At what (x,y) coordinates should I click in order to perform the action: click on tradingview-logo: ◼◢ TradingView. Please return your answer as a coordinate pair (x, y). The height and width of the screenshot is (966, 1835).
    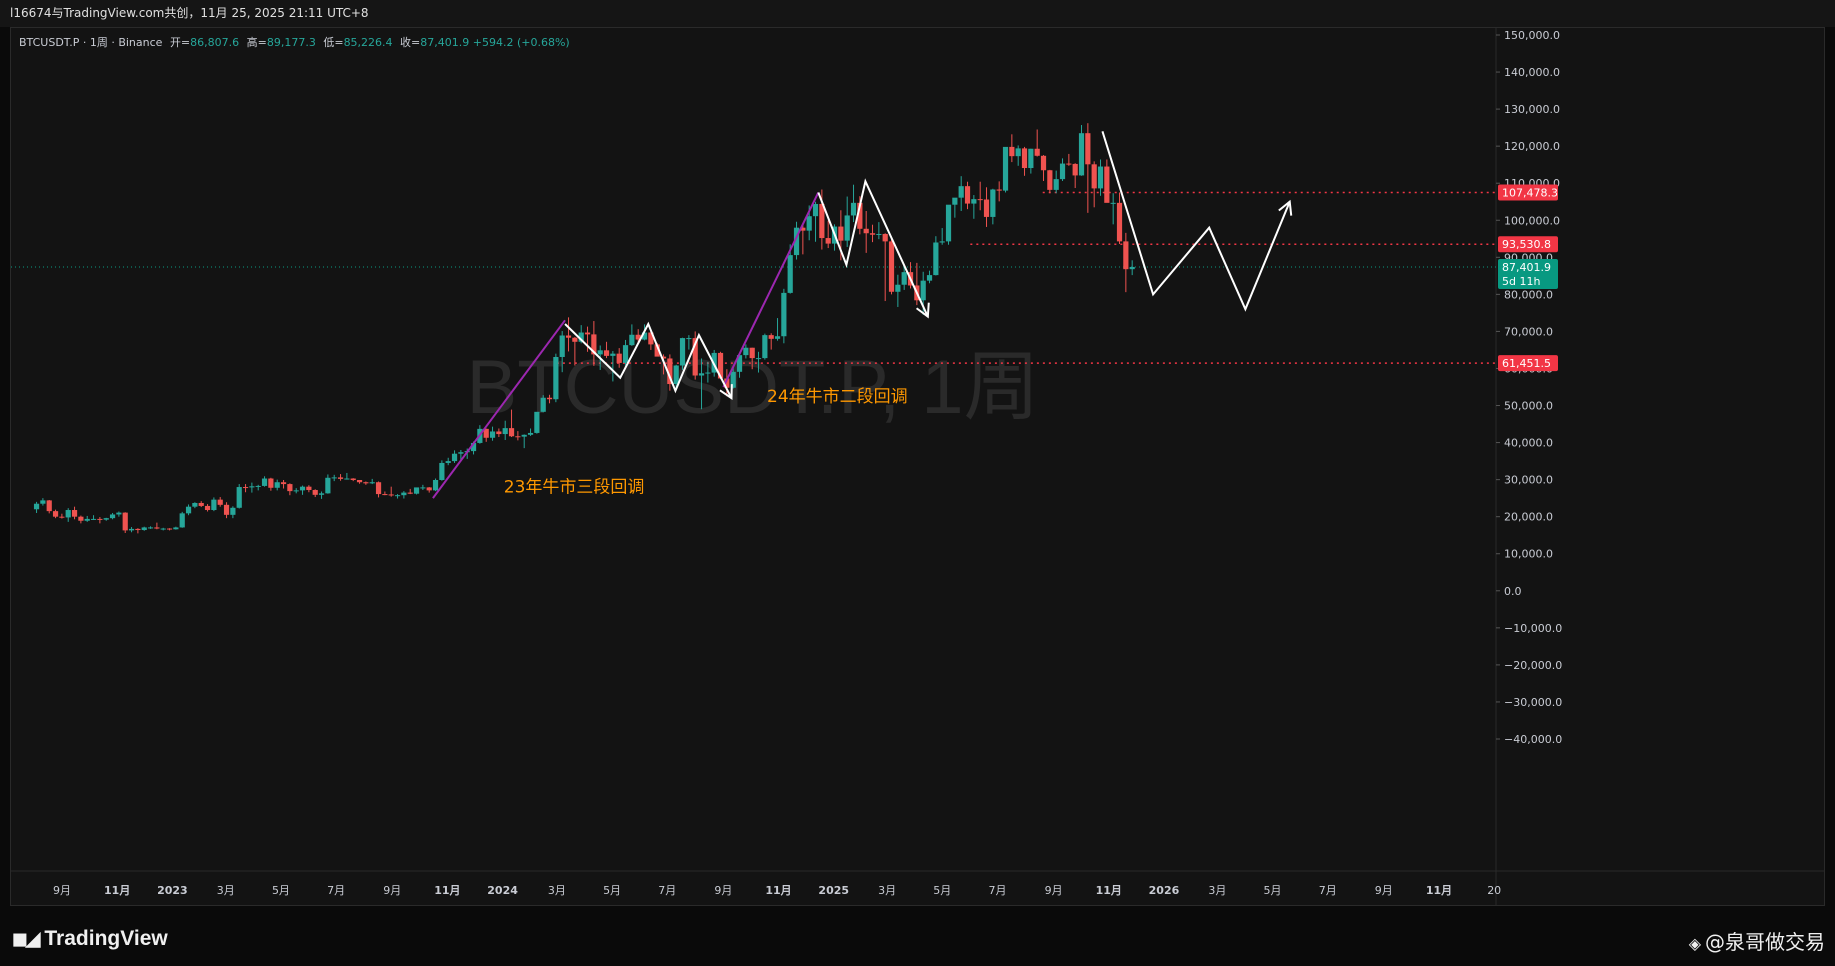
    Looking at the image, I should click on (90, 939).